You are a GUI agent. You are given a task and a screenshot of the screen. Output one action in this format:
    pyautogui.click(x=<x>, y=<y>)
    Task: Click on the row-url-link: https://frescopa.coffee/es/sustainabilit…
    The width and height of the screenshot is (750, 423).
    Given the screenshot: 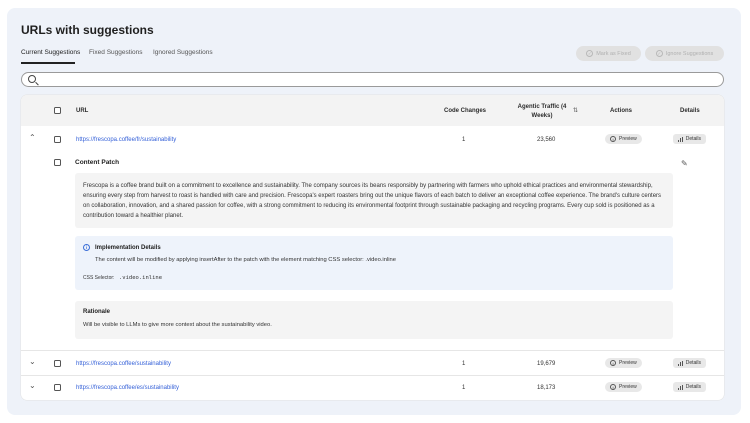 What is the action you would take?
    pyautogui.click(x=127, y=388)
    